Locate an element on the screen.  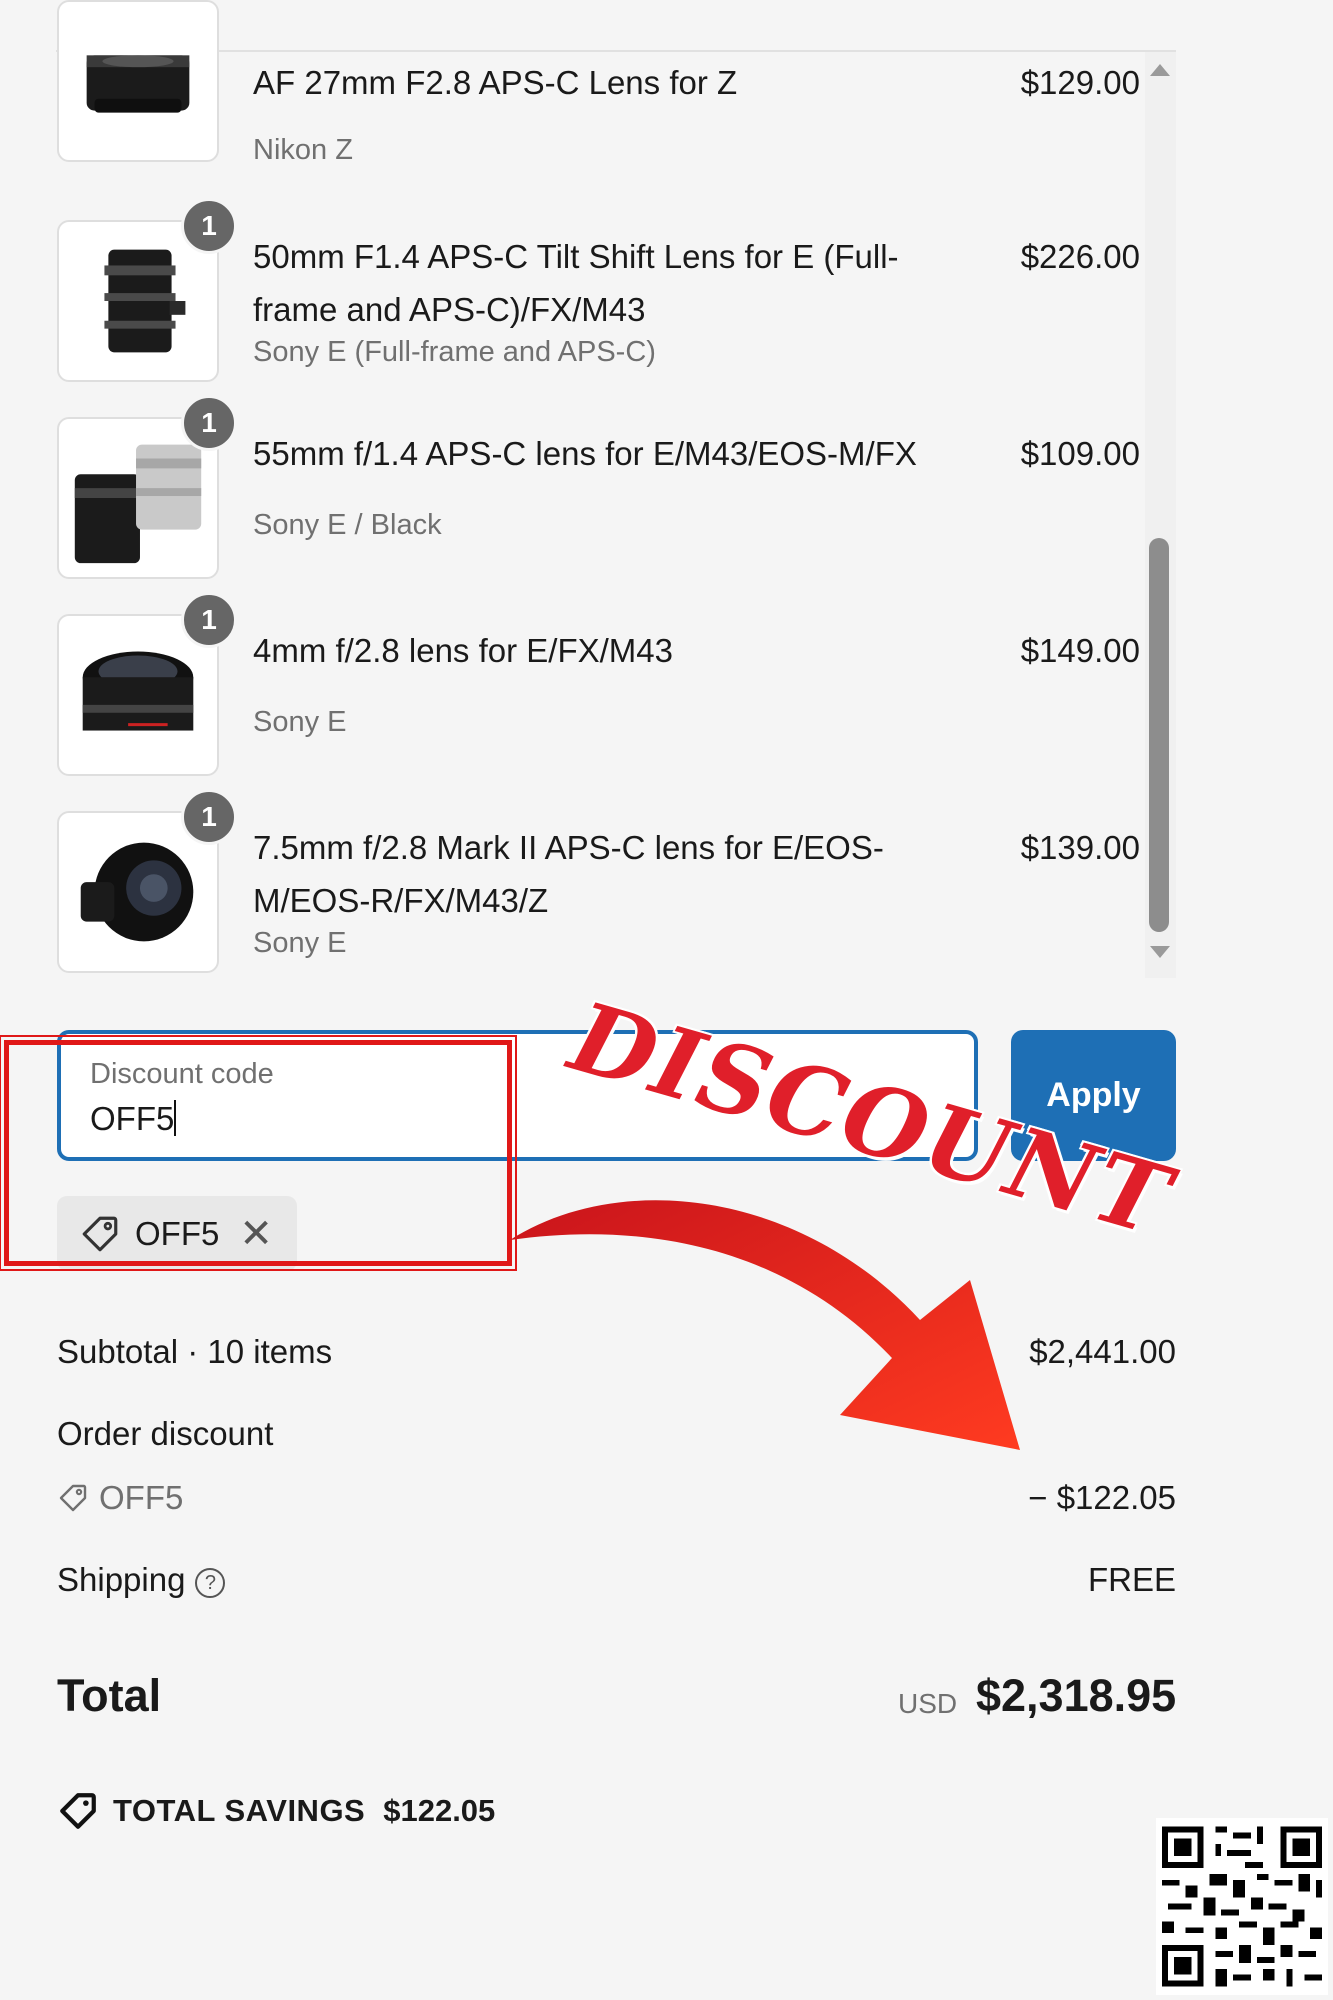
product-thumbnail is located at coordinates (138, 81).